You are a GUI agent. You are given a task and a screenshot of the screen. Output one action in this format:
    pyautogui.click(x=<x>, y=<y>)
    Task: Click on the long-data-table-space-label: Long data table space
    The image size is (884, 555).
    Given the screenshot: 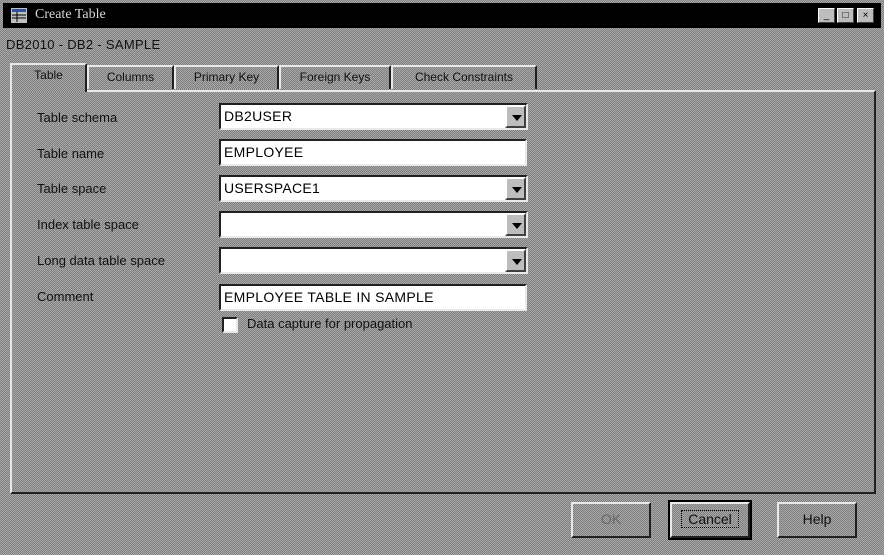 What is the action you would take?
    pyautogui.click(x=101, y=260)
    